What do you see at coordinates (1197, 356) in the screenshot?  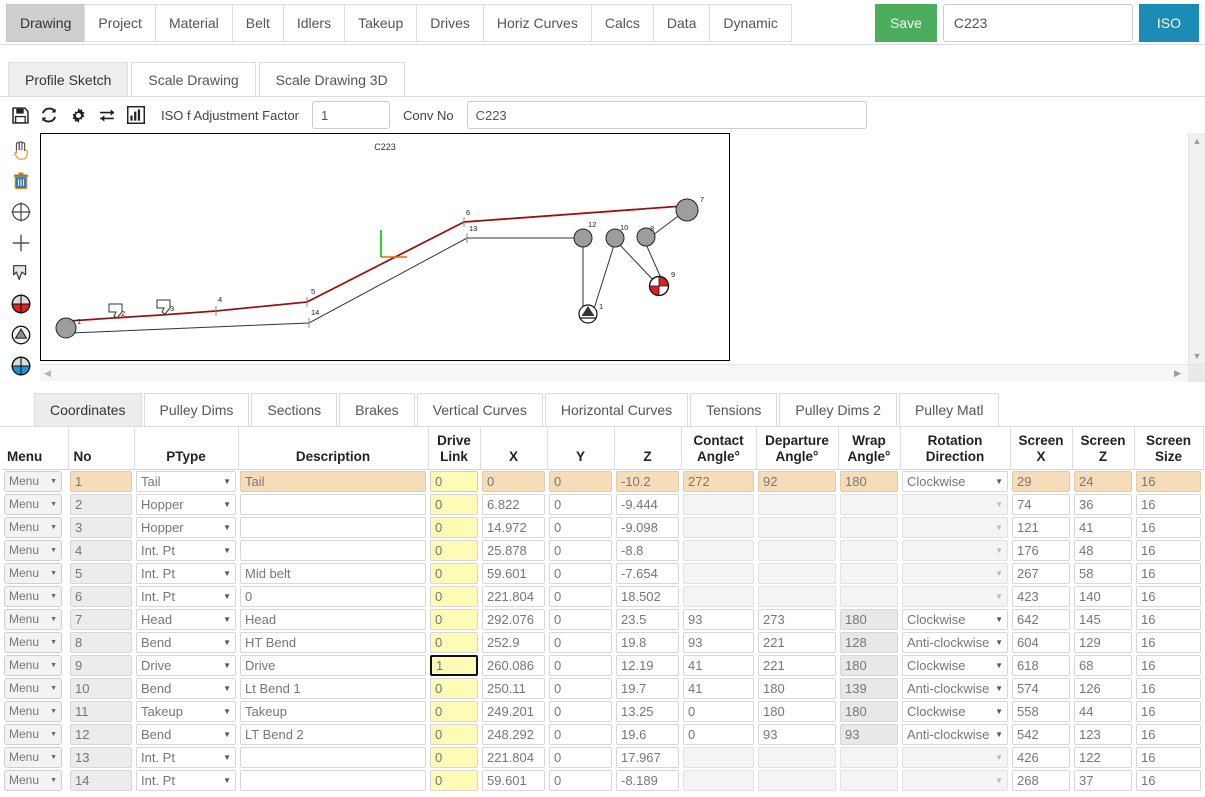 I see `scroll-down-arrow: ▼` at bounding box center [1197, 356].